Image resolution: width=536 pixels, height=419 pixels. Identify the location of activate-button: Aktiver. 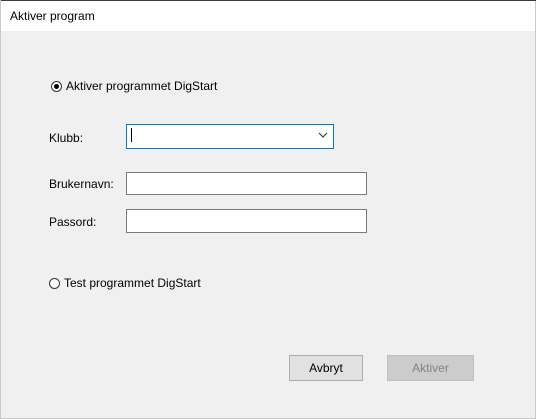
(430, 368).